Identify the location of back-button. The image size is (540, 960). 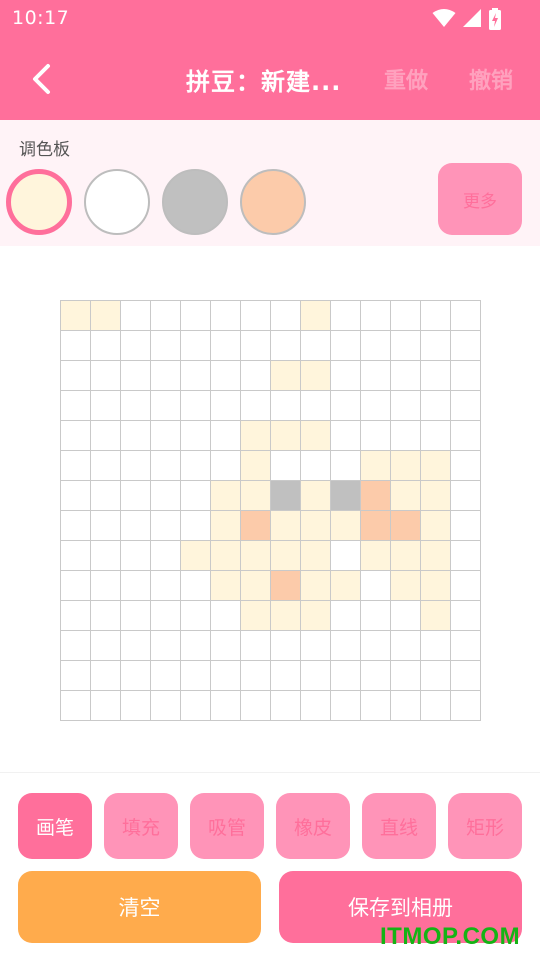
(44, 79).